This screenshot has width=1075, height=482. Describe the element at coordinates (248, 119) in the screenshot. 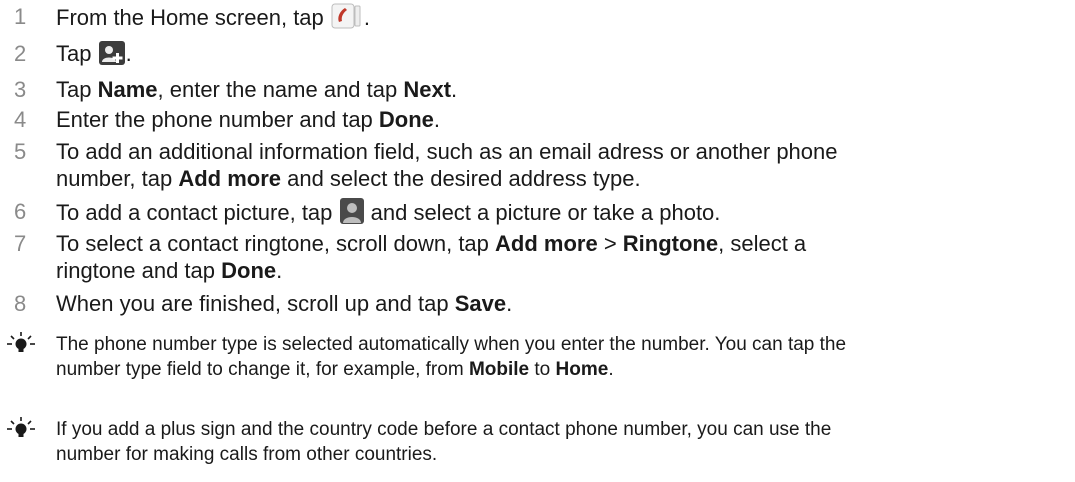

I see `step-text: Enter the phone number and tap Done.` at that location.